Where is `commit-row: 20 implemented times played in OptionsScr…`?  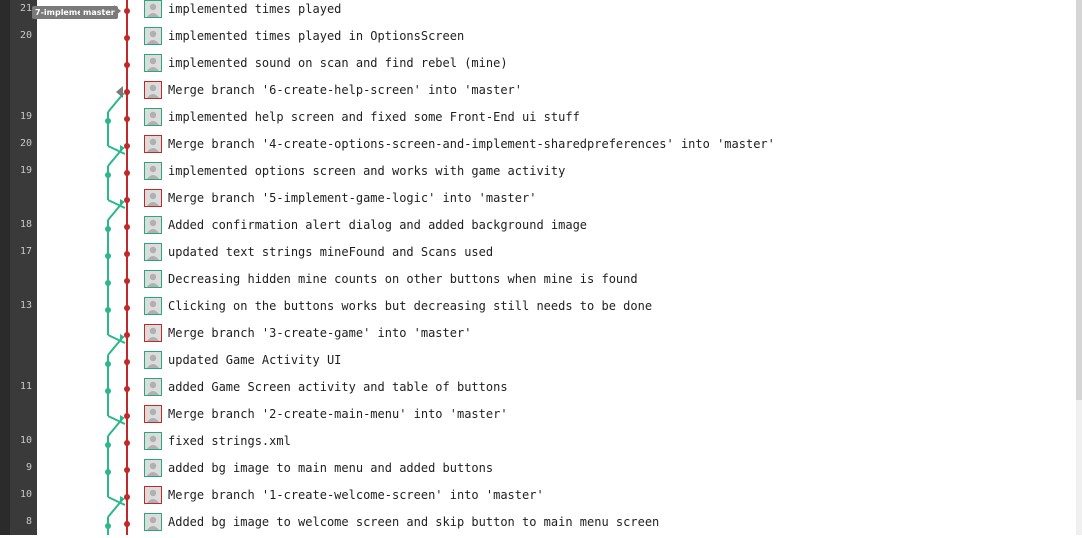
commit-row: 20 implemented times played in OptionsScr… is located at coordinates (541, 38).